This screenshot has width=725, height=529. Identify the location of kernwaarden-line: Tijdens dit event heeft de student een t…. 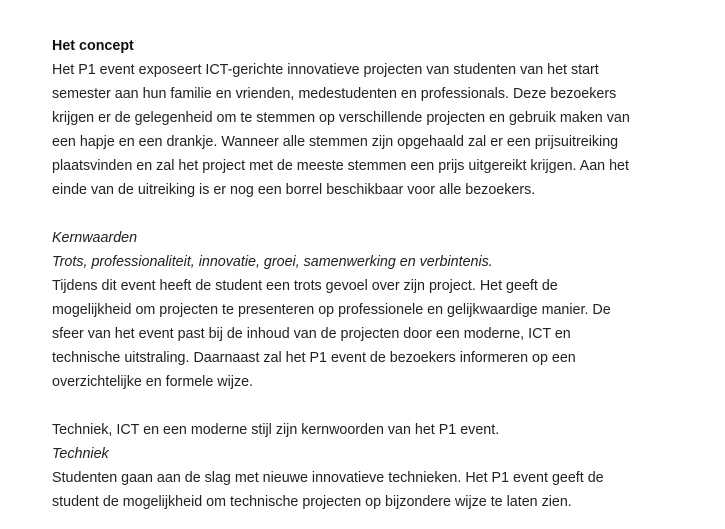
(305, 286).